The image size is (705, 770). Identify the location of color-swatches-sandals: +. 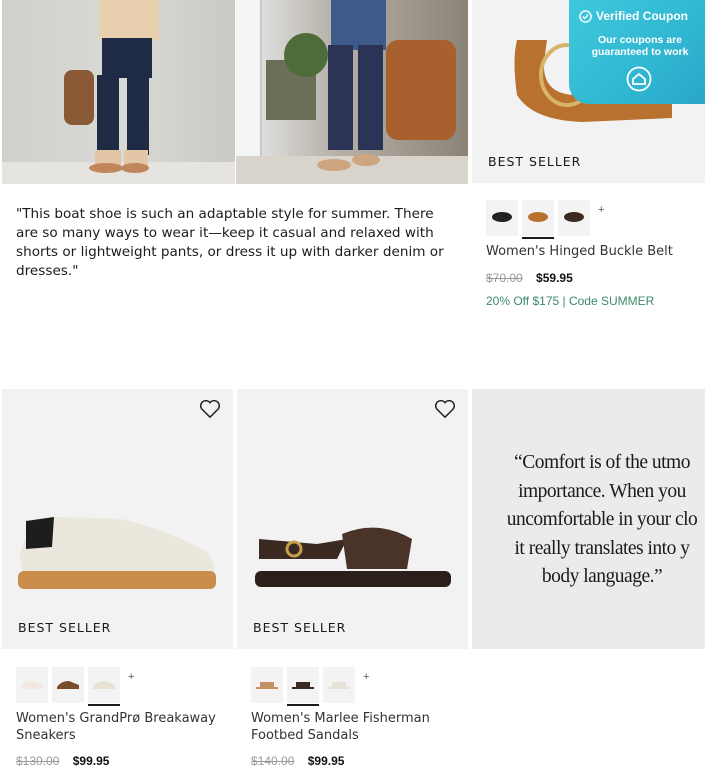
(310, 686).